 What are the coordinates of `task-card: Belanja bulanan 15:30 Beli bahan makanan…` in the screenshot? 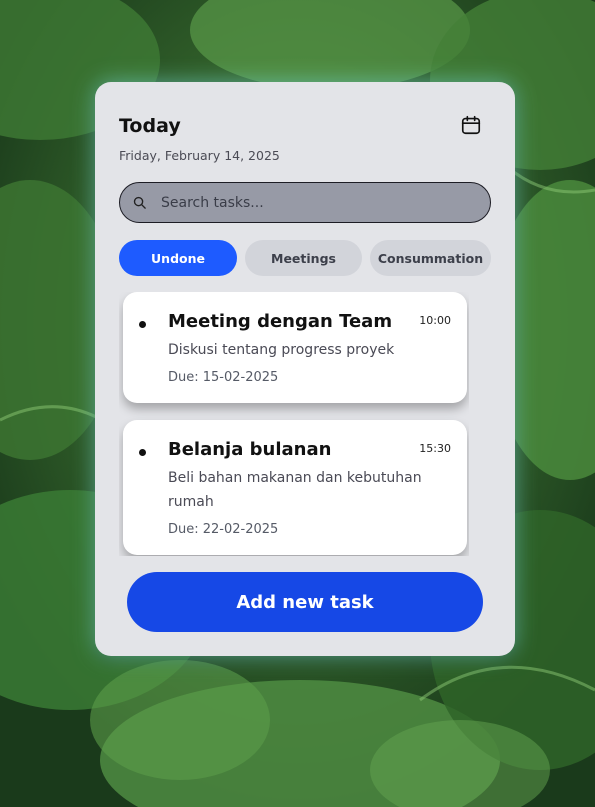 It's located at (295, 487).